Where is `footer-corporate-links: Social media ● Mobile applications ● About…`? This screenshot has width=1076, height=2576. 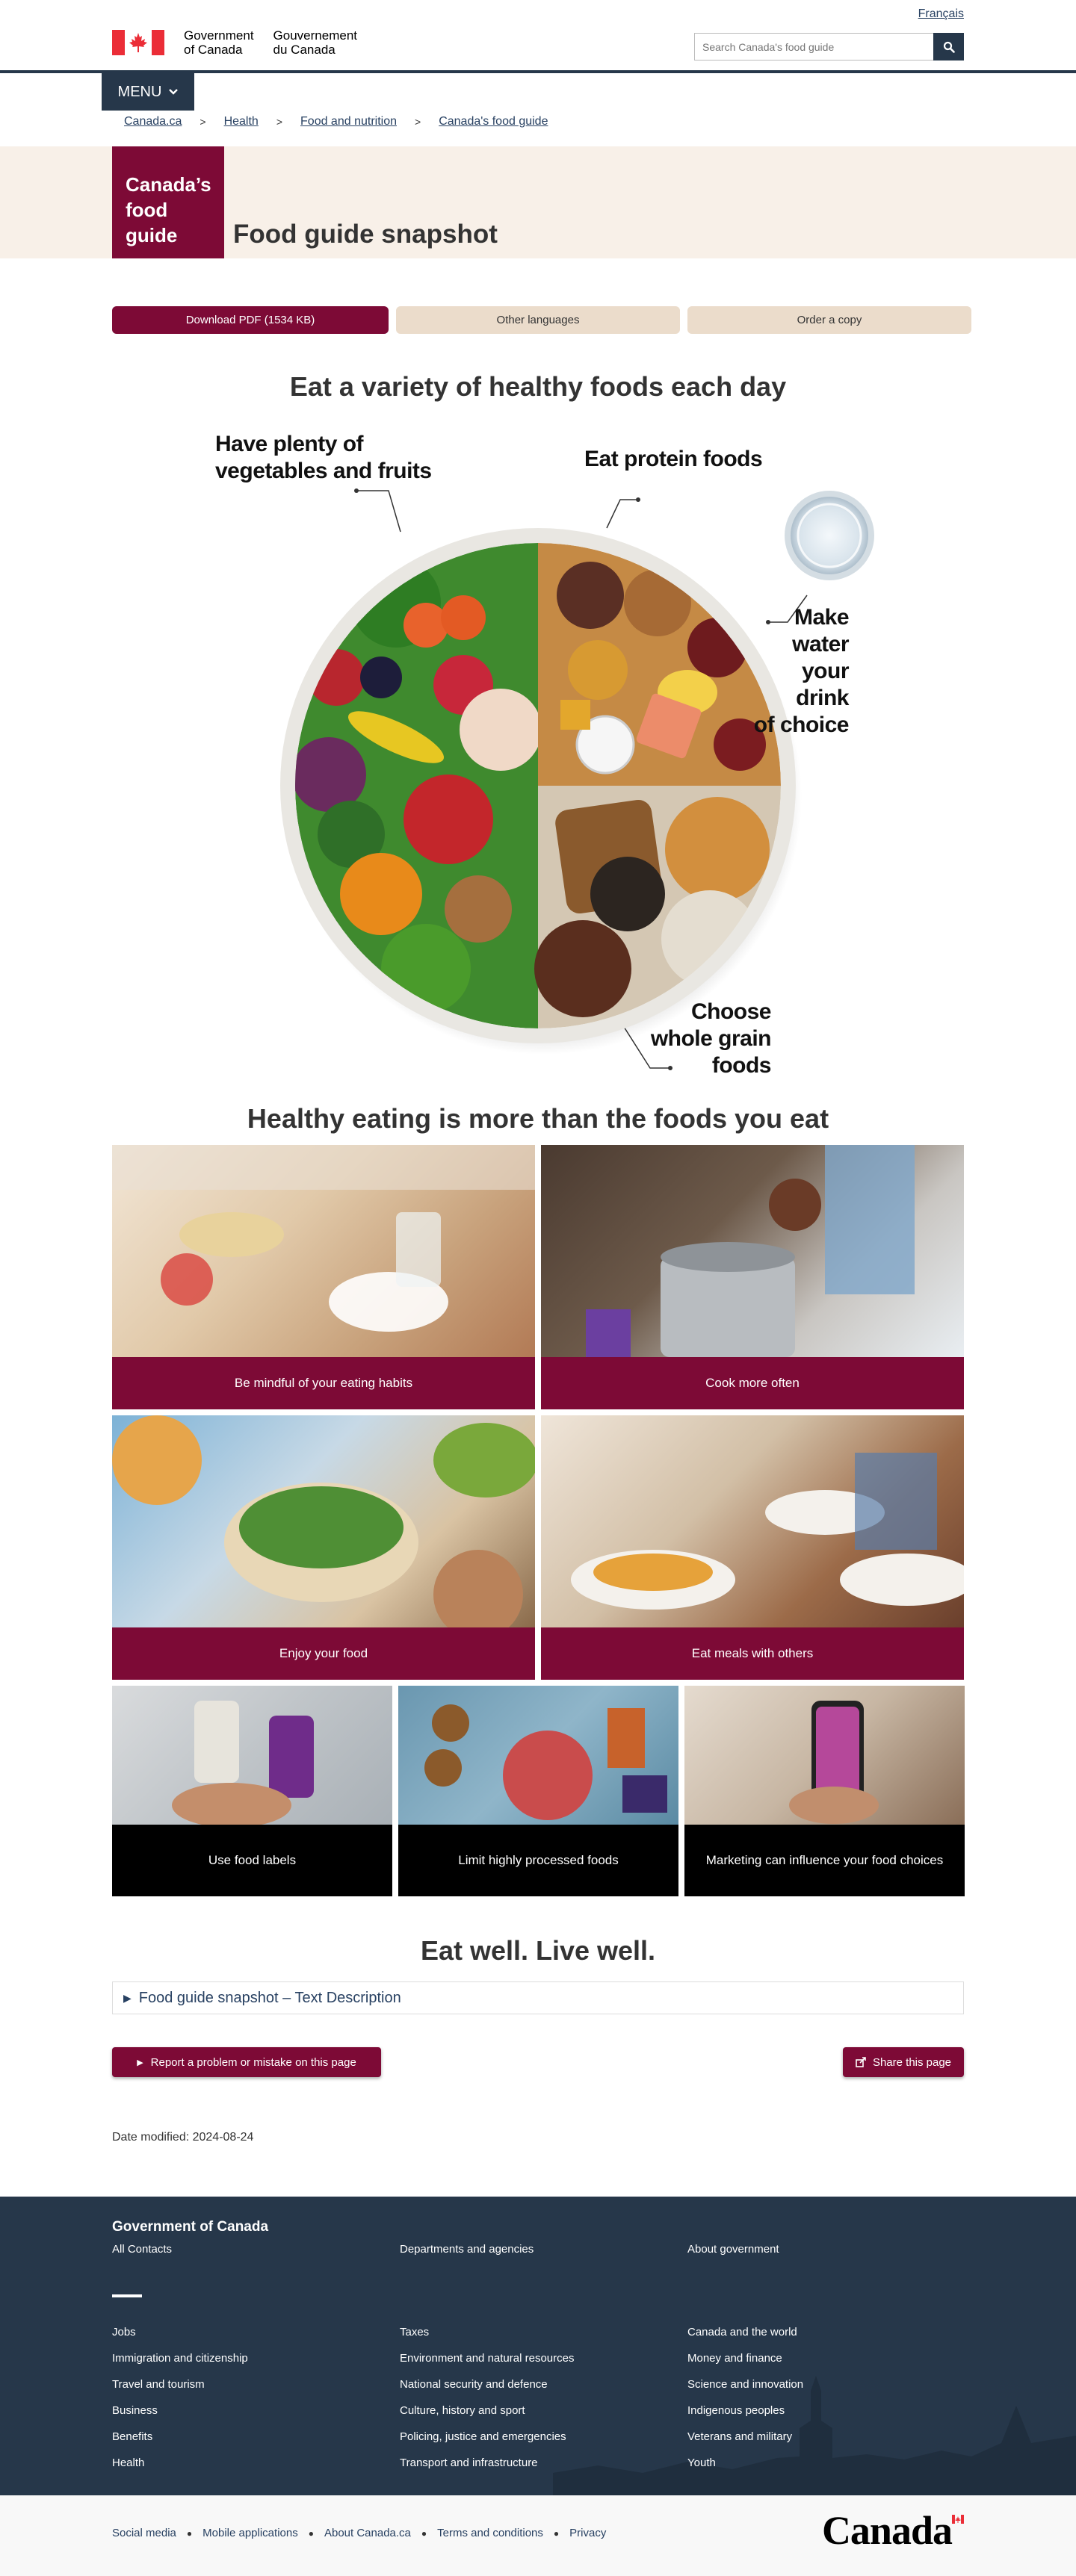
footer-corporate-links: Social media ● Mobile applications ● About… is located at coordinates (360, 2533).